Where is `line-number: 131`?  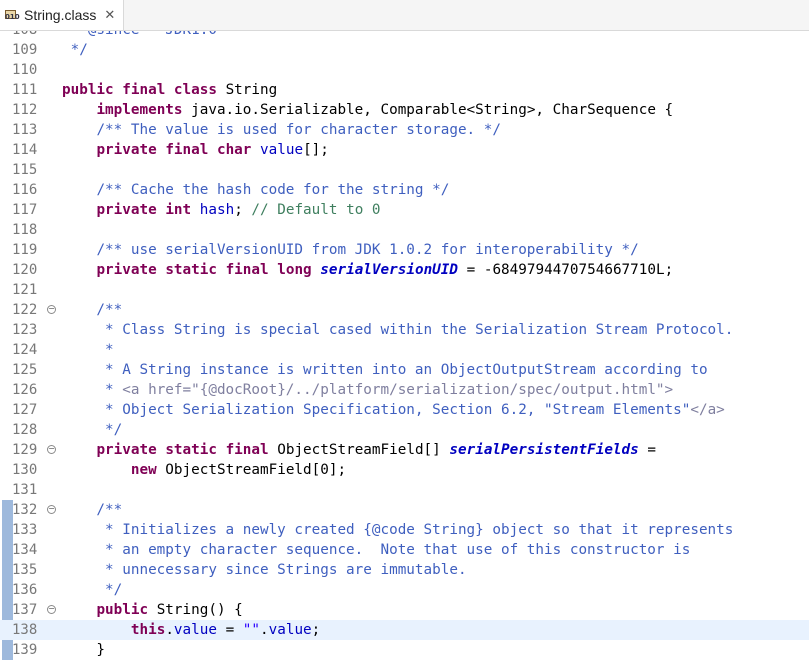
line-number: 131 is located at coordinates (25, 490).